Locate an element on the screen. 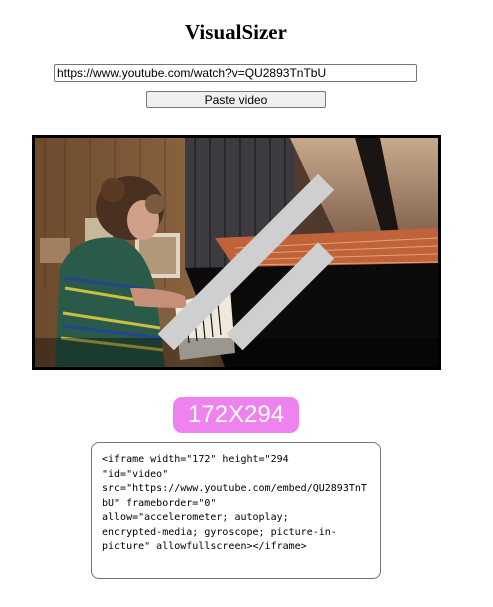  paste-video-button: Paste video is located at coordinates (236, 99).